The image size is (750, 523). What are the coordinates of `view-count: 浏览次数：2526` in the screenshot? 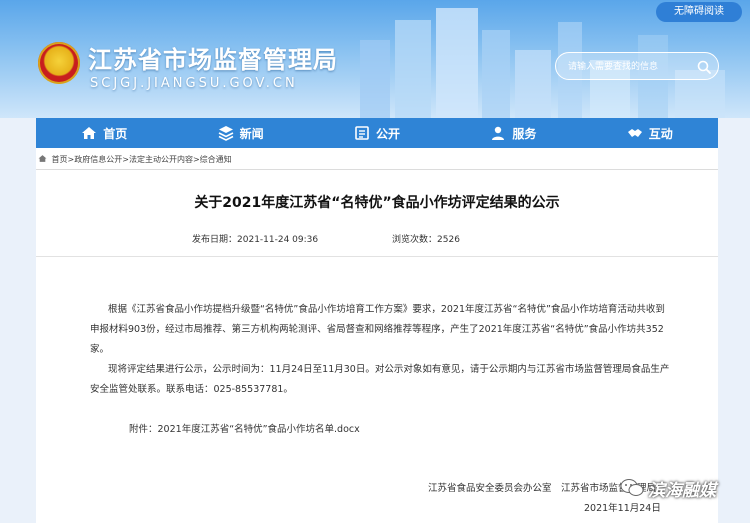 It's located at (426, 238).